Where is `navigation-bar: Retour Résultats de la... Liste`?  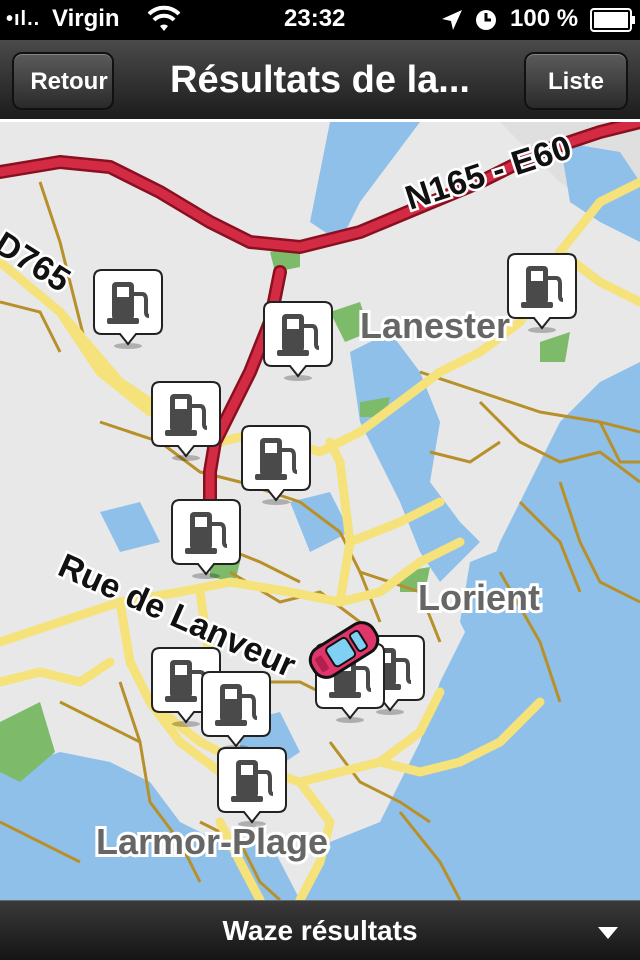
navigation-bar: Retour Résultats de la... Liste is located at coordinates (320, 81).